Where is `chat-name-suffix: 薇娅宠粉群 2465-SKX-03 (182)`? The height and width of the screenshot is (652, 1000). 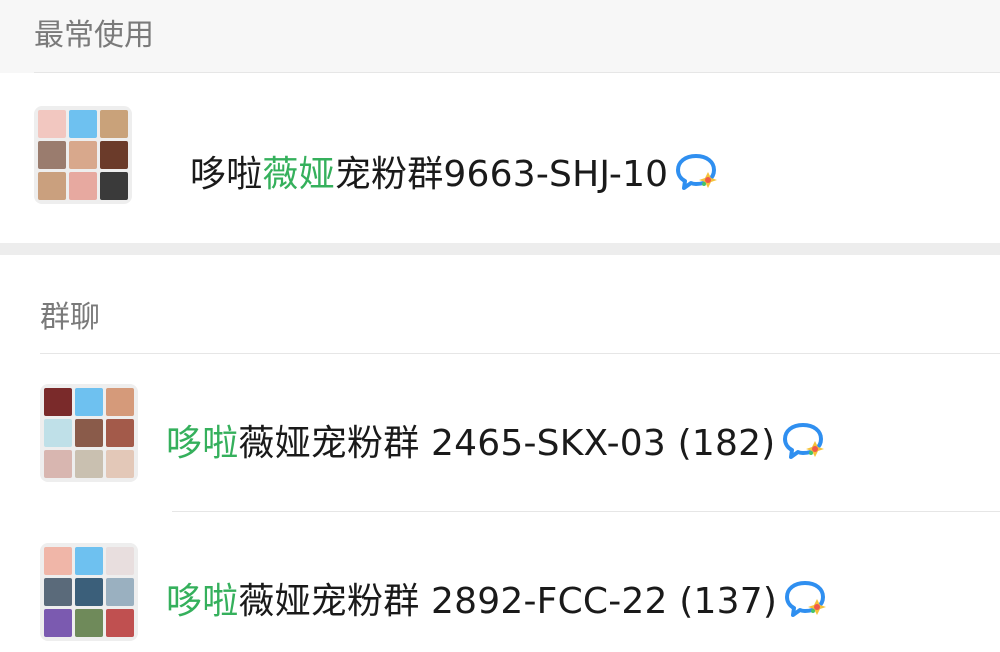 chat-name-suffix: 薇娅宠粉群 2465-SKX-03 (182) is located at coordinates (507, 443).